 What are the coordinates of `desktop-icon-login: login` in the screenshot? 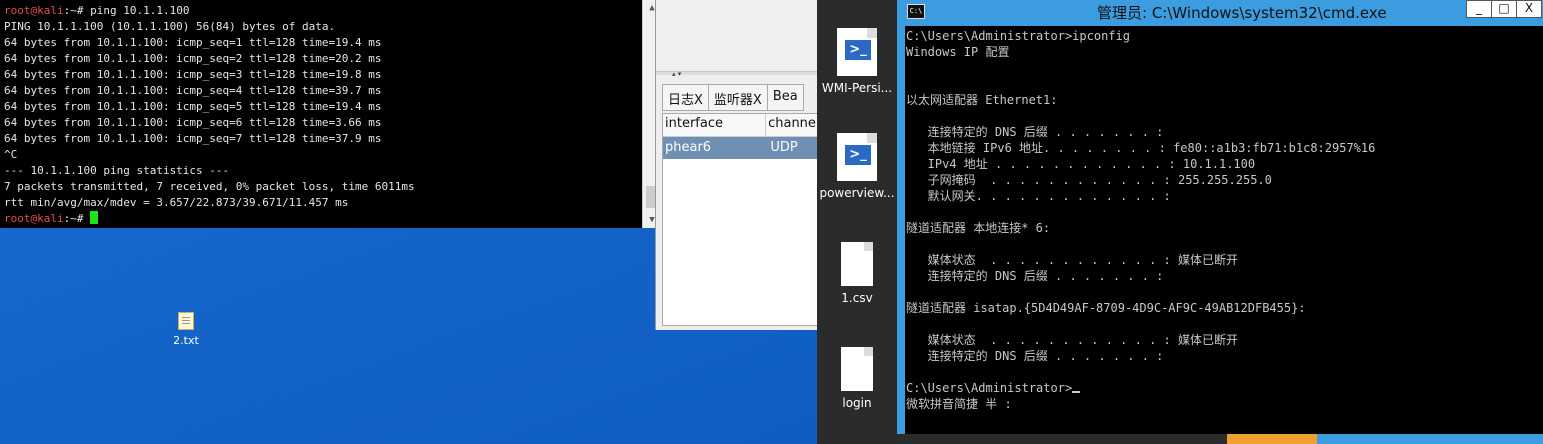 It's located at (857, 378).